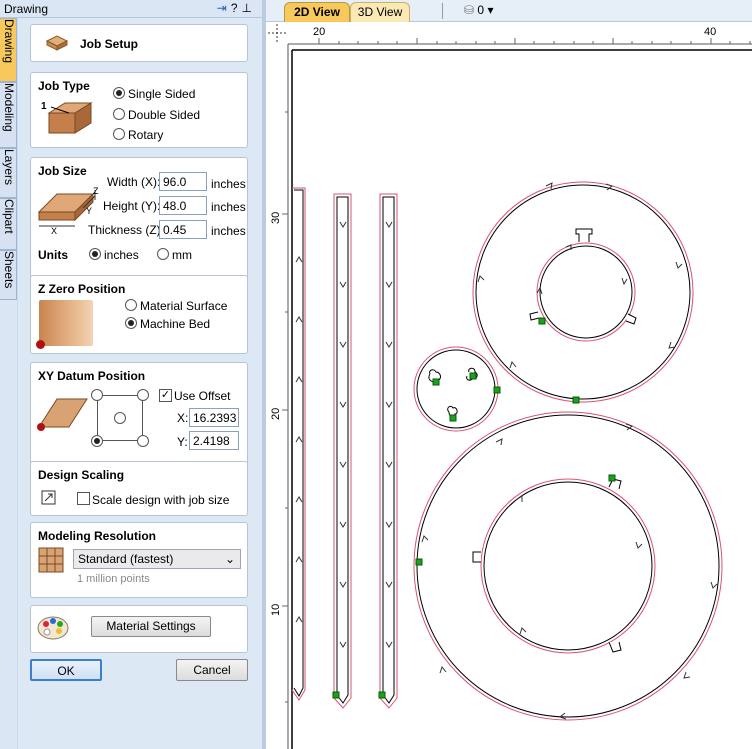 Image resolution: width=752 pixels, height=749 pixels. What do you see at coordinates (165, 395) in the screenshot?
I see `use-offset-checkbox: ✓` at bounding box center [165, 395].